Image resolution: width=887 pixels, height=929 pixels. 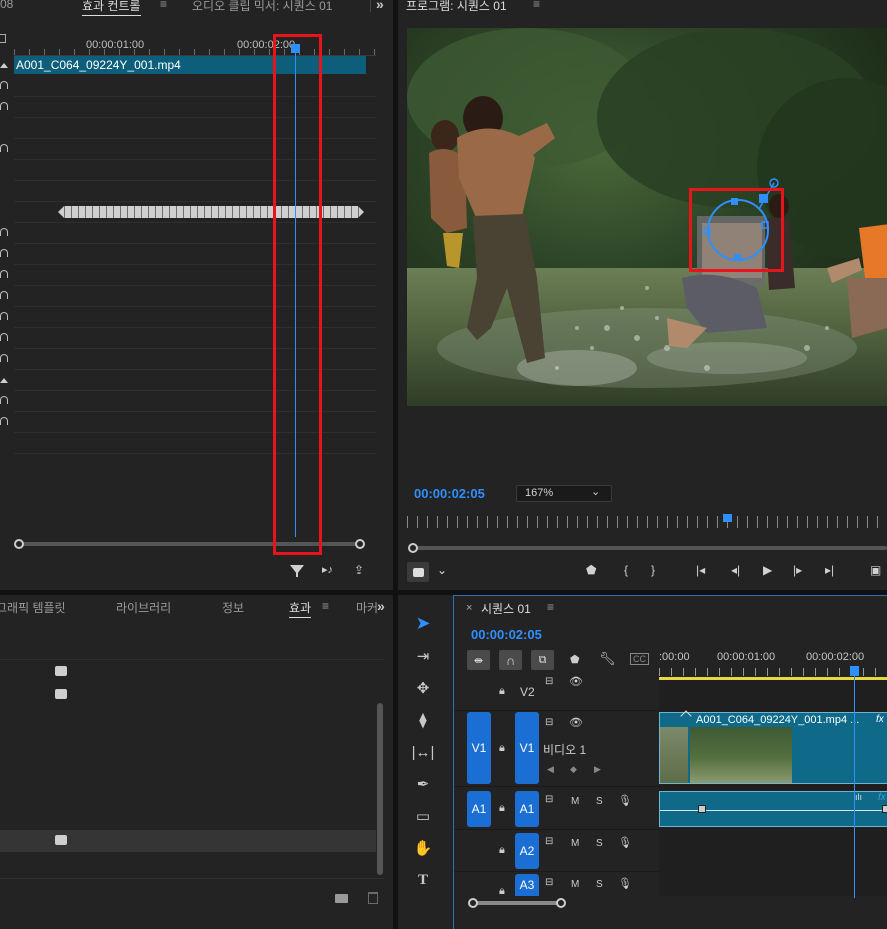 What do you see at coordinates (380, 789) in the screenshot?
I see `effects-scrollbar` at bounding box center [380, 789].